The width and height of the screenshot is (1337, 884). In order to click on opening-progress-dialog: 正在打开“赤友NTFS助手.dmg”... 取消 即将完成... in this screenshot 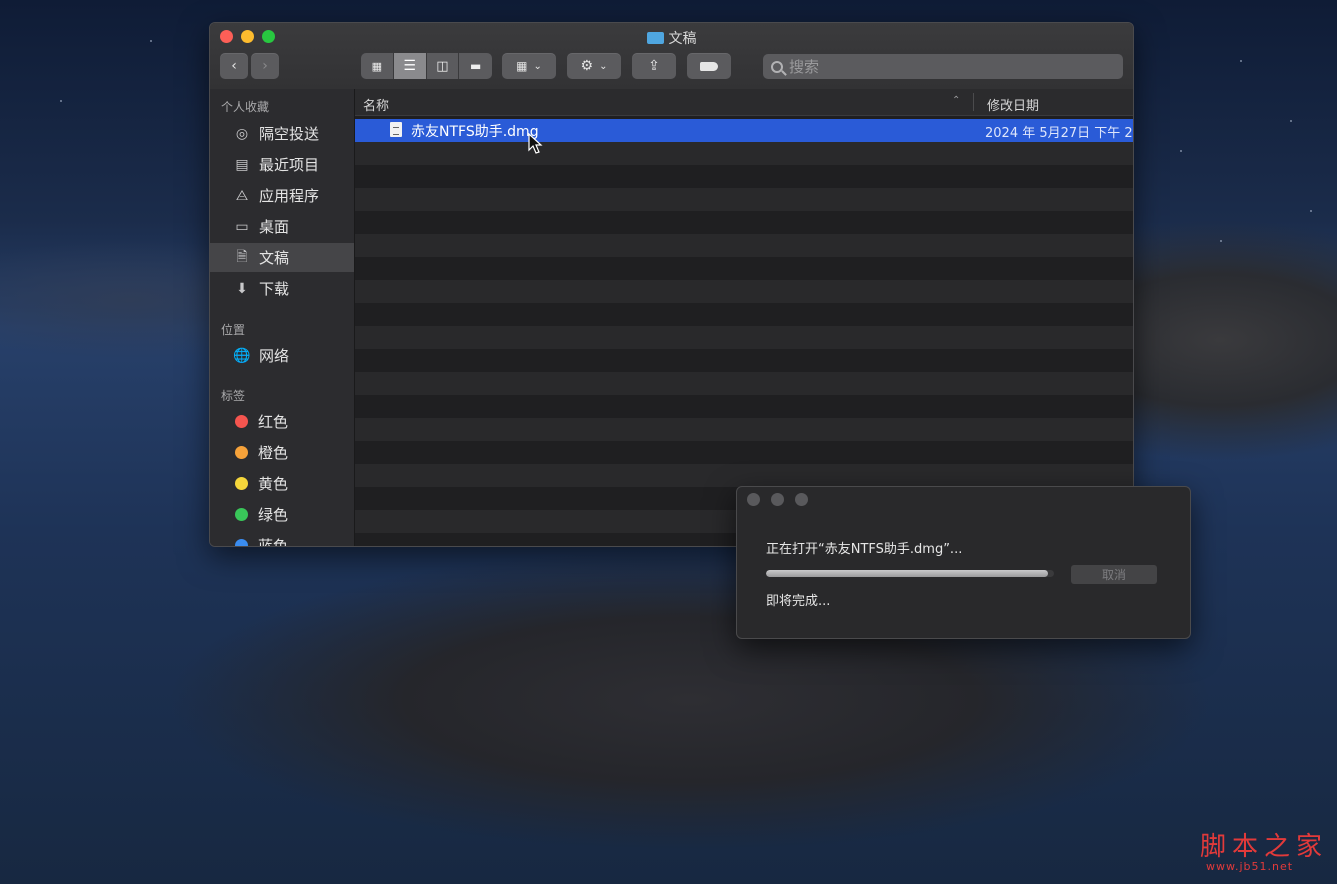, I will do `click(963, 562)`.